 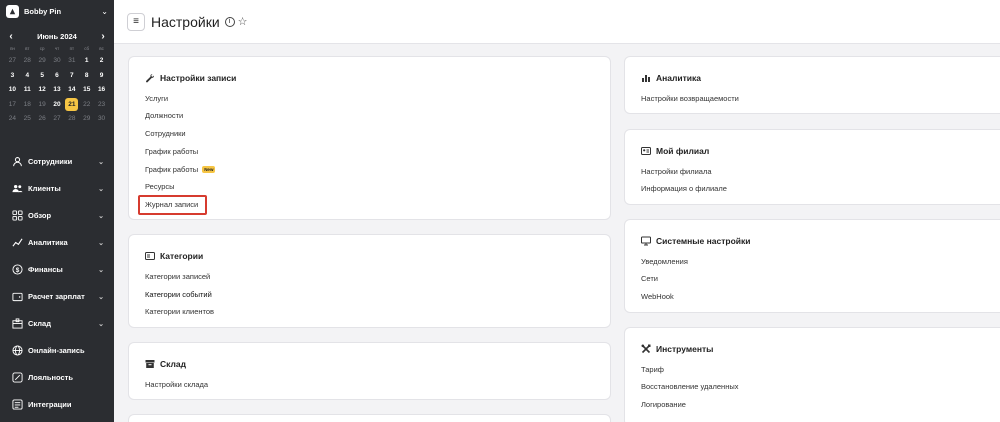 What do you see at coordinates (646, 349) in the screenshot?
I see `tools-icon` at bounding box center [646, 349].